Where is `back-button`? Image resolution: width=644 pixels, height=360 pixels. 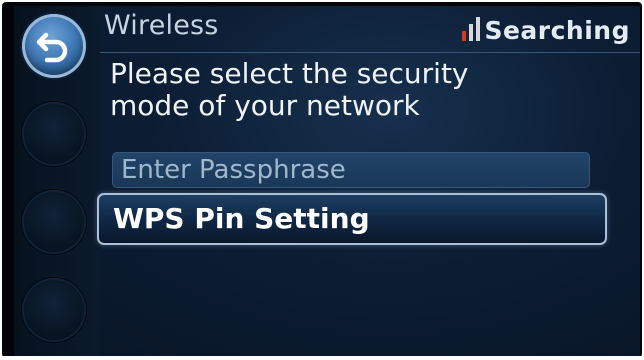 back-button is located at coordinates (54, 46).